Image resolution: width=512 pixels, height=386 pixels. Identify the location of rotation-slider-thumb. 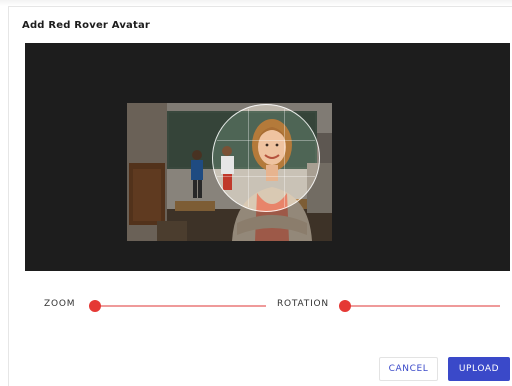
(345, 306).